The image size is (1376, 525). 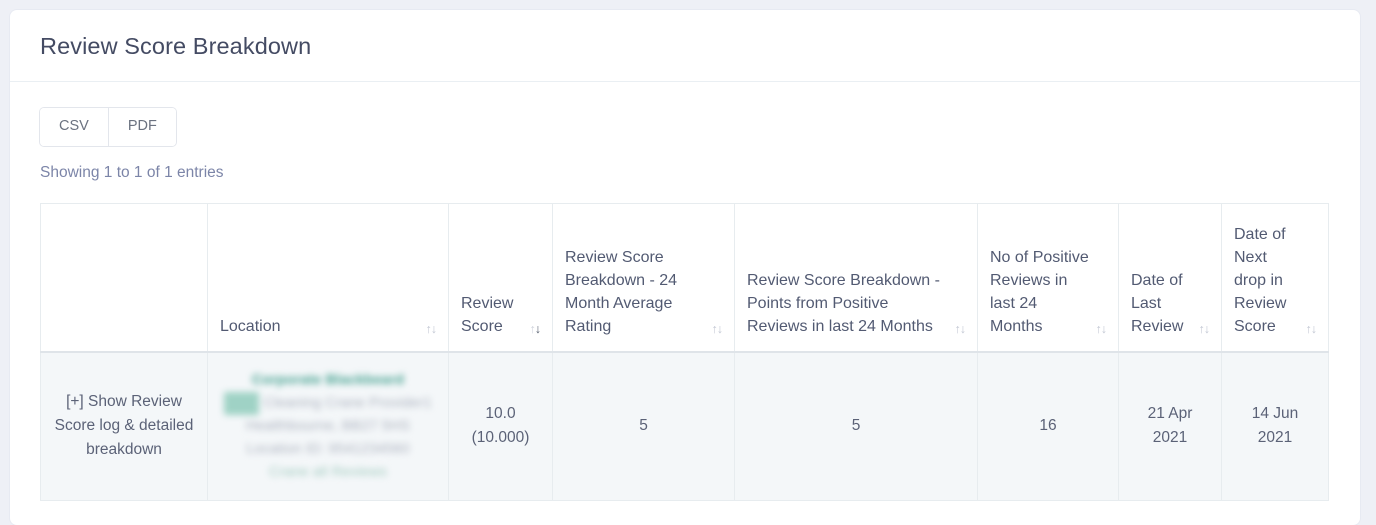 What do you see at coordinates (643, 426) in the screenshot?
I see `cell-avg-rating-24m: 5` at bounding box center [643, 426].